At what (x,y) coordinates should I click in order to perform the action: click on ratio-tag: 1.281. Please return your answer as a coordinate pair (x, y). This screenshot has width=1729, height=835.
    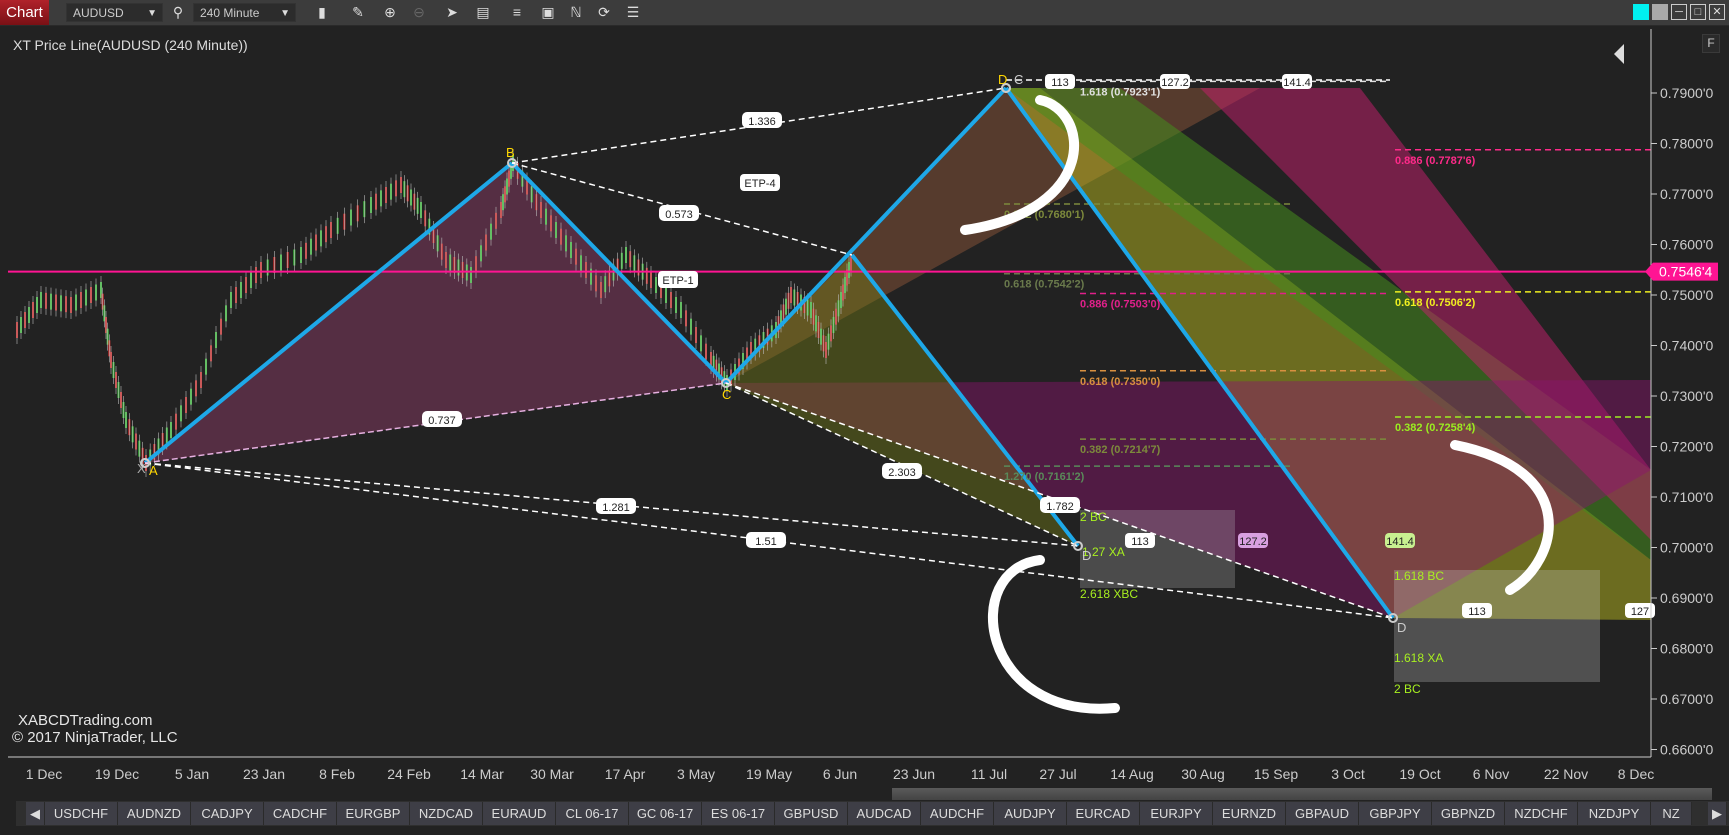
    Looking at the image, I should click on (616, 508).